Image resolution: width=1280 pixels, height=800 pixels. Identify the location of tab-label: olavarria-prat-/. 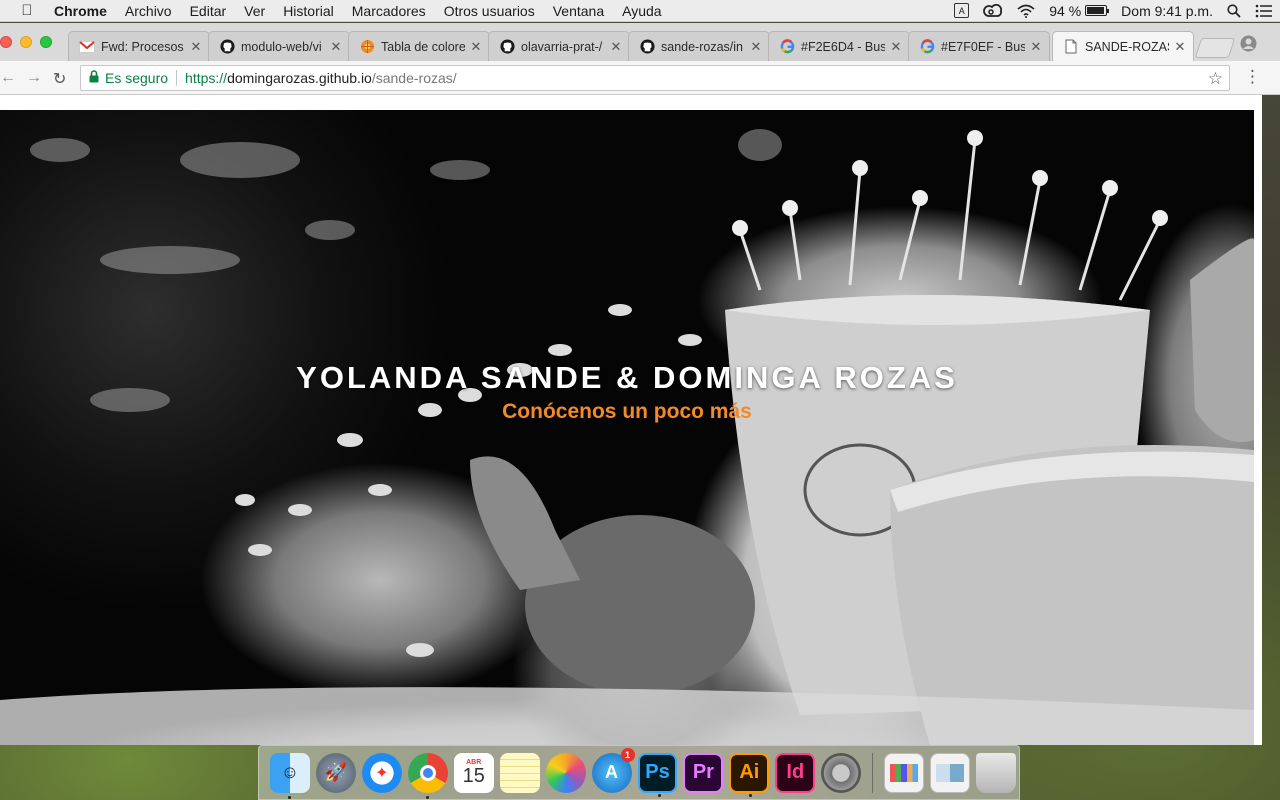
(562, 46).